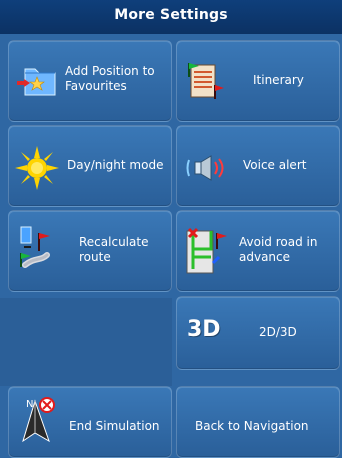 Image resolution: width=342 pixels, height=458 pixels. Describe the element at coordinates (171, 15) in the screenshot. I see `page-title: More Settings` at that location.